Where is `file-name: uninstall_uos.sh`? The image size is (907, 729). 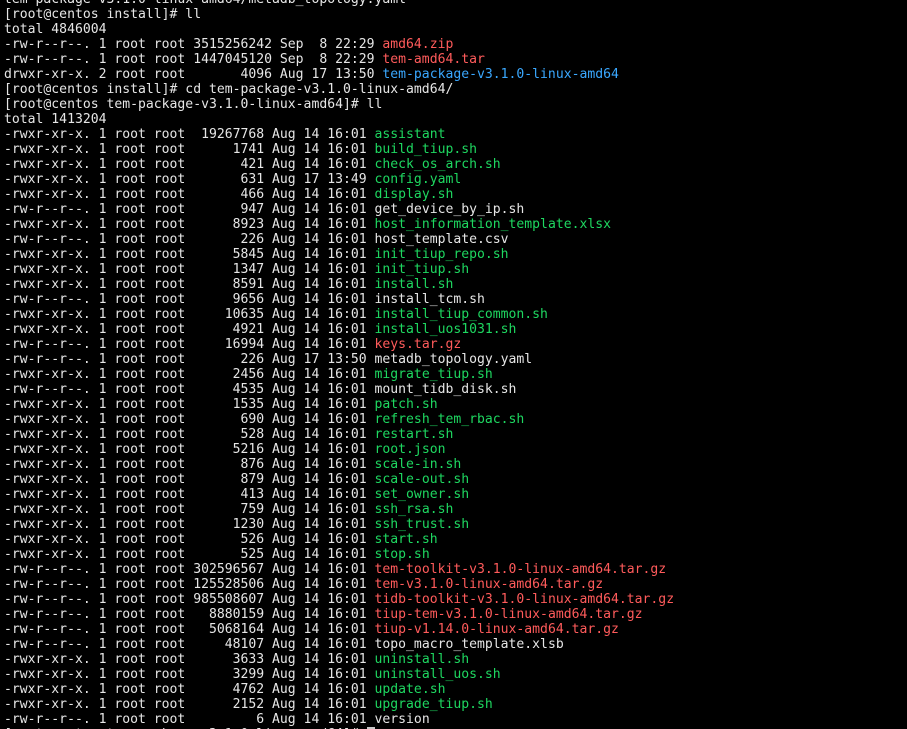 file-name: uninstall_uos.sh is located at coordinates (437, 674).